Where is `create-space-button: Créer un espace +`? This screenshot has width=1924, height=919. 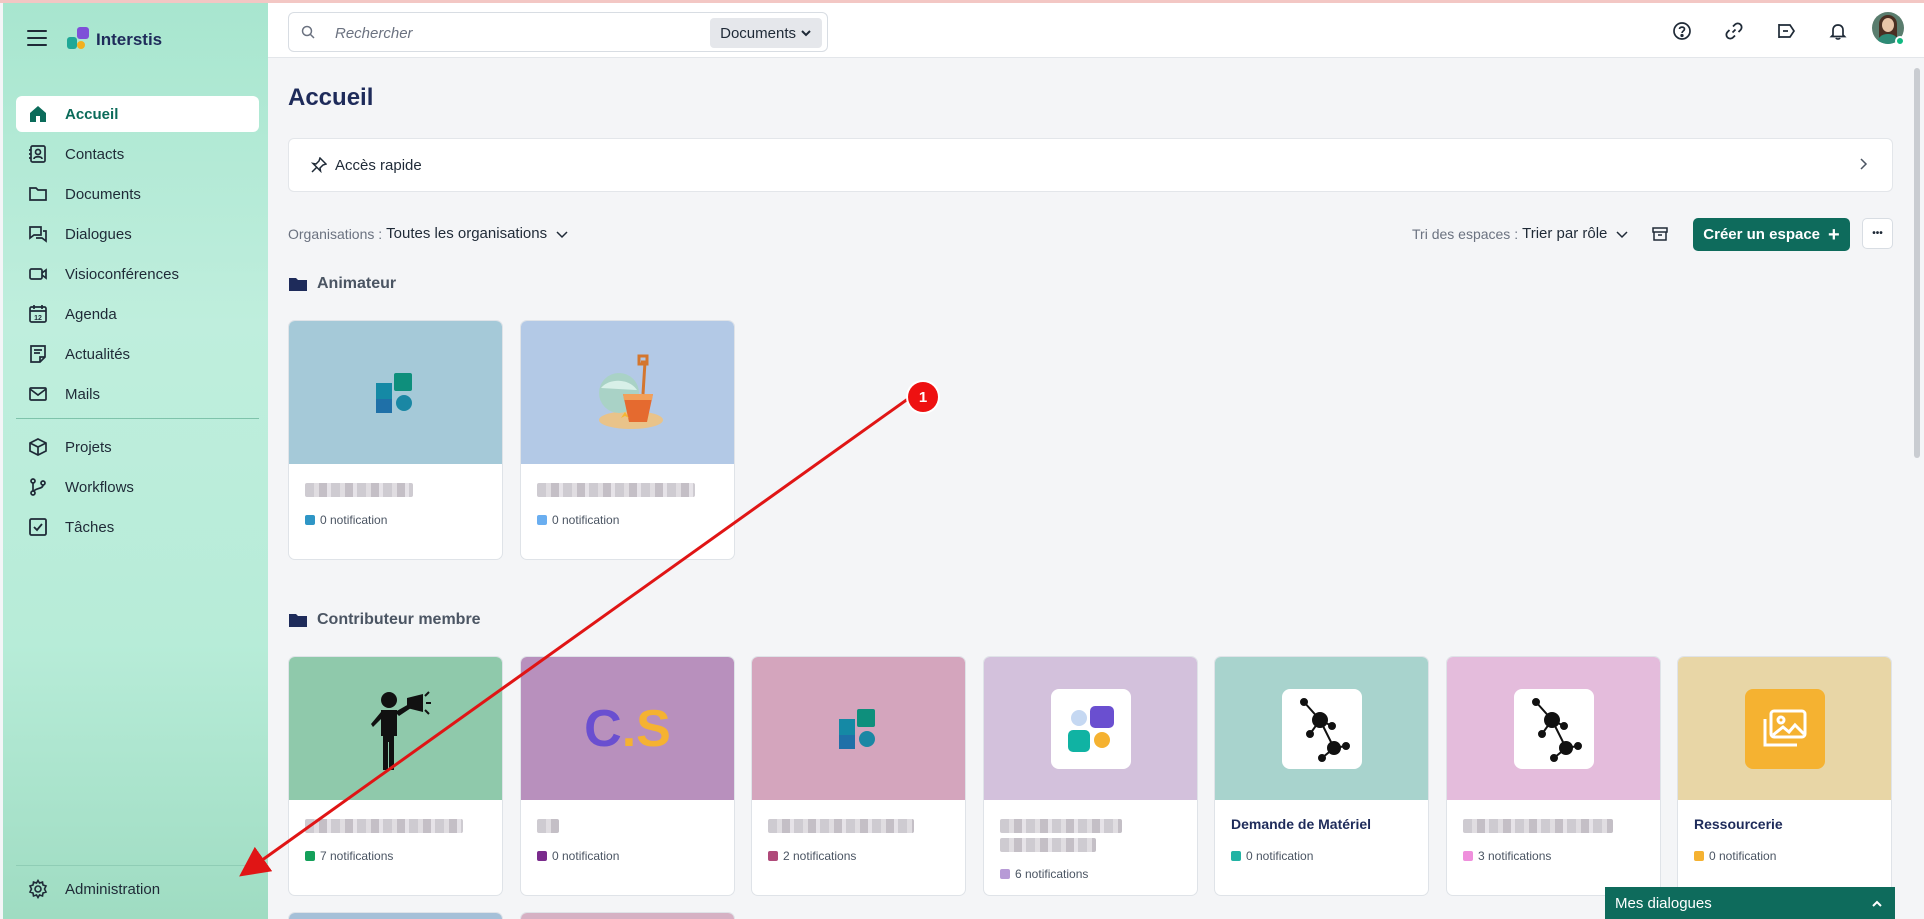 create-space-button: Créer un espace + is located at coordinates (1771, 234).